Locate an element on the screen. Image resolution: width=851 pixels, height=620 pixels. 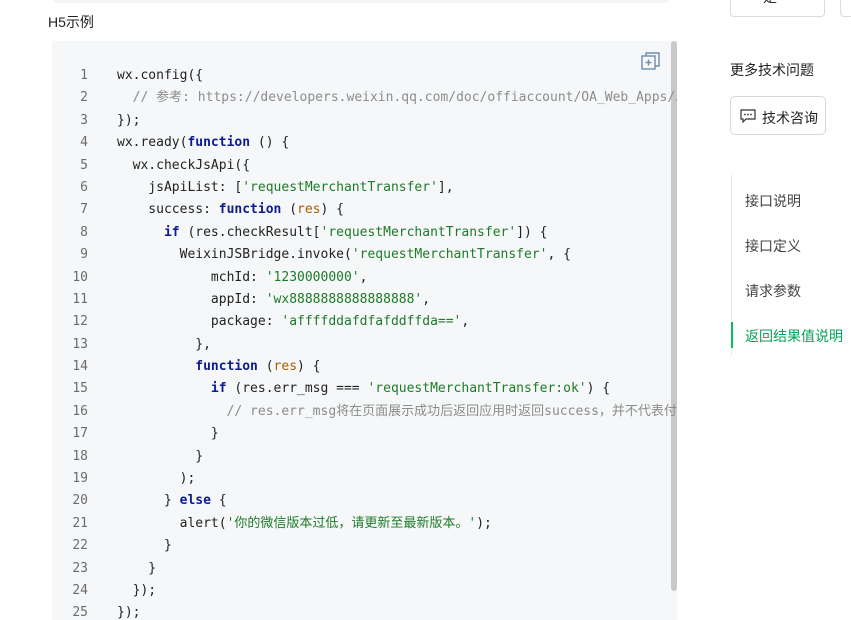
code-line: 18 } is located at coordinates (359, 457).